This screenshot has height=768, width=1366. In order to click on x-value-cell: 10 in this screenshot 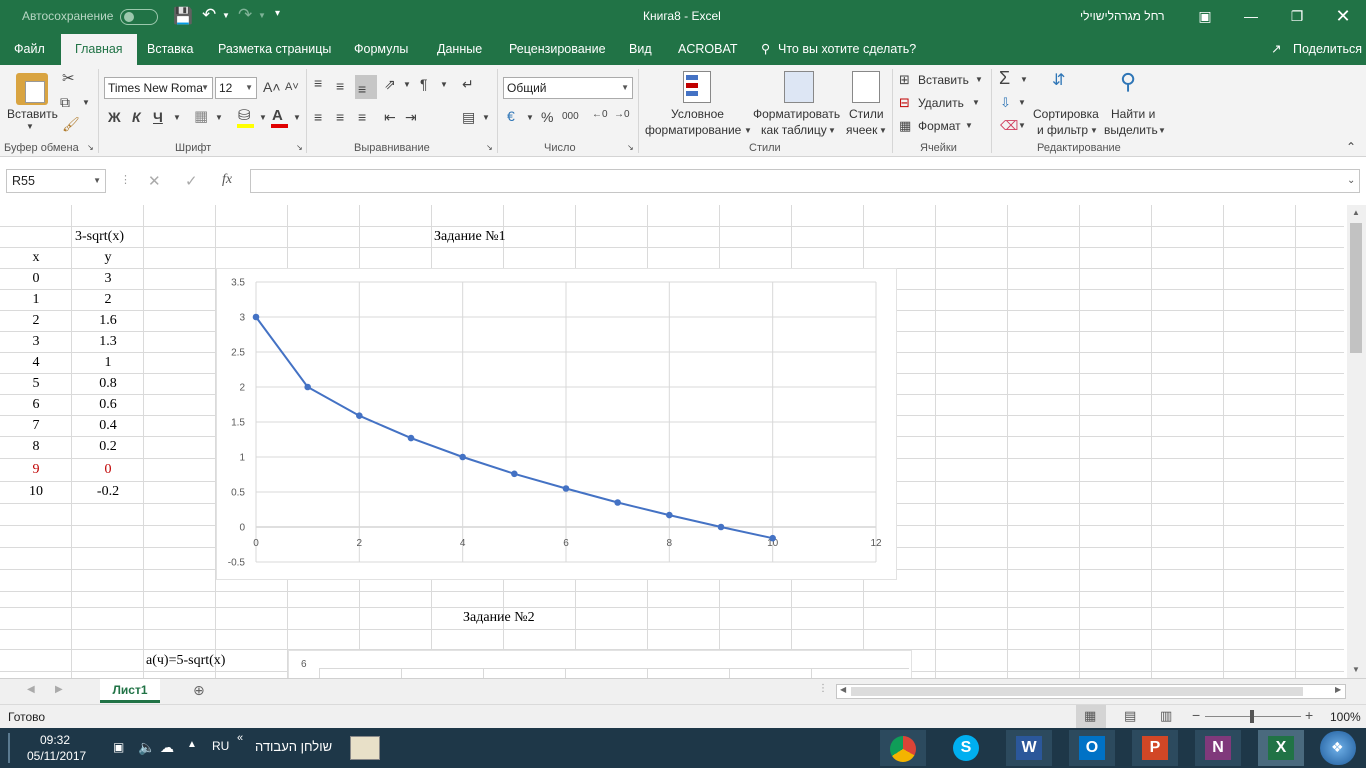, I will do `click(36, 492)`.